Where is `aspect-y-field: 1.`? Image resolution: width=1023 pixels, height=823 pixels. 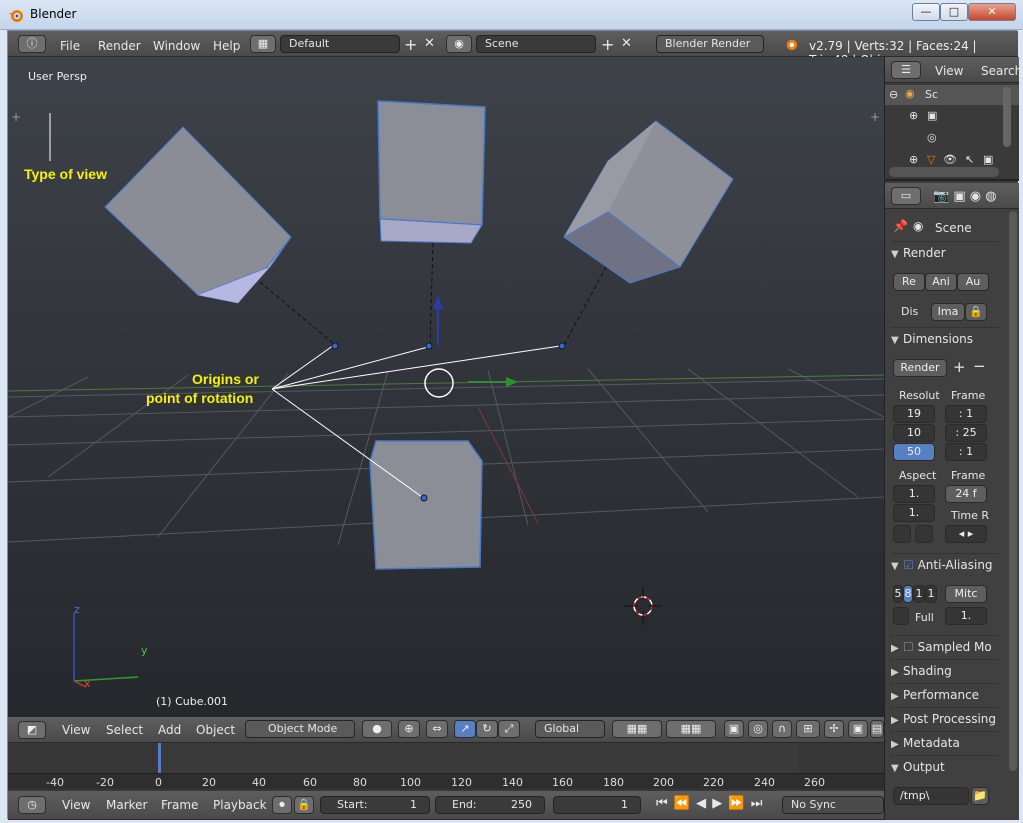
aspect-y-field: 1. is located at coordinates (914, 513).